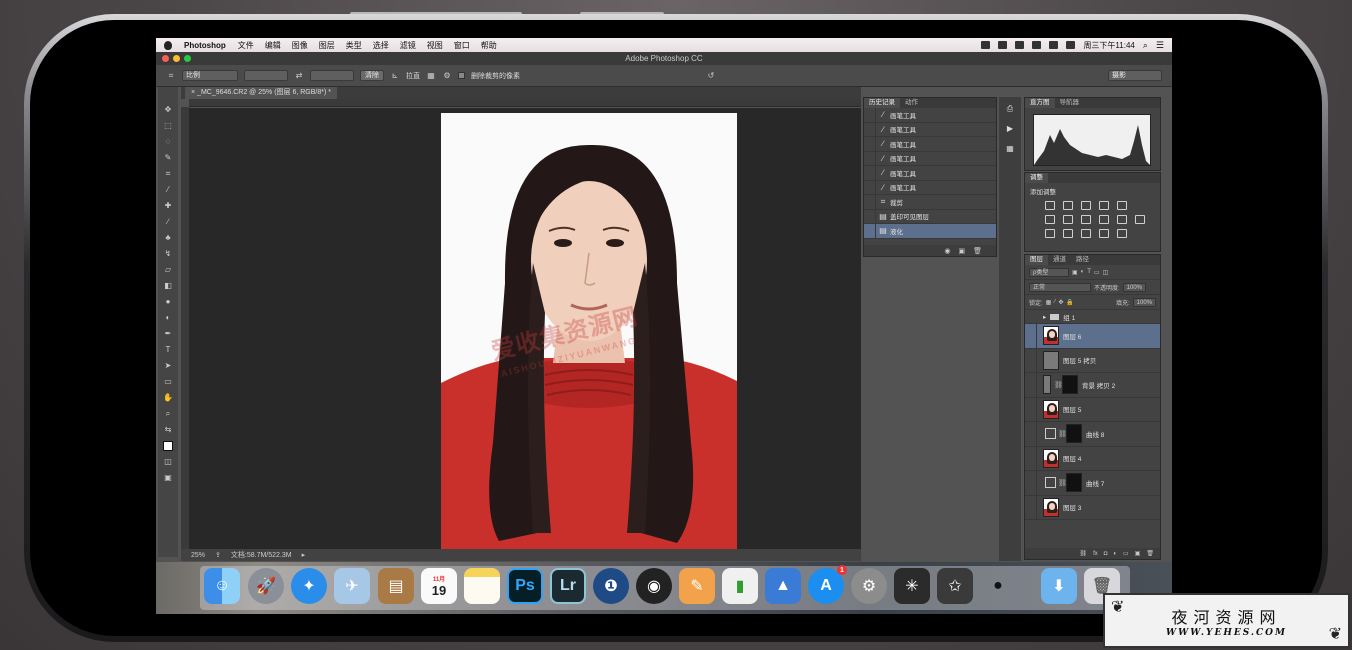 This screenshot has height=650, width=1352. What do you see at coordinates (1145, 45) in the screenshot?
I see `spotlight-icon: ⌕` at bounding box center [1145, 45].